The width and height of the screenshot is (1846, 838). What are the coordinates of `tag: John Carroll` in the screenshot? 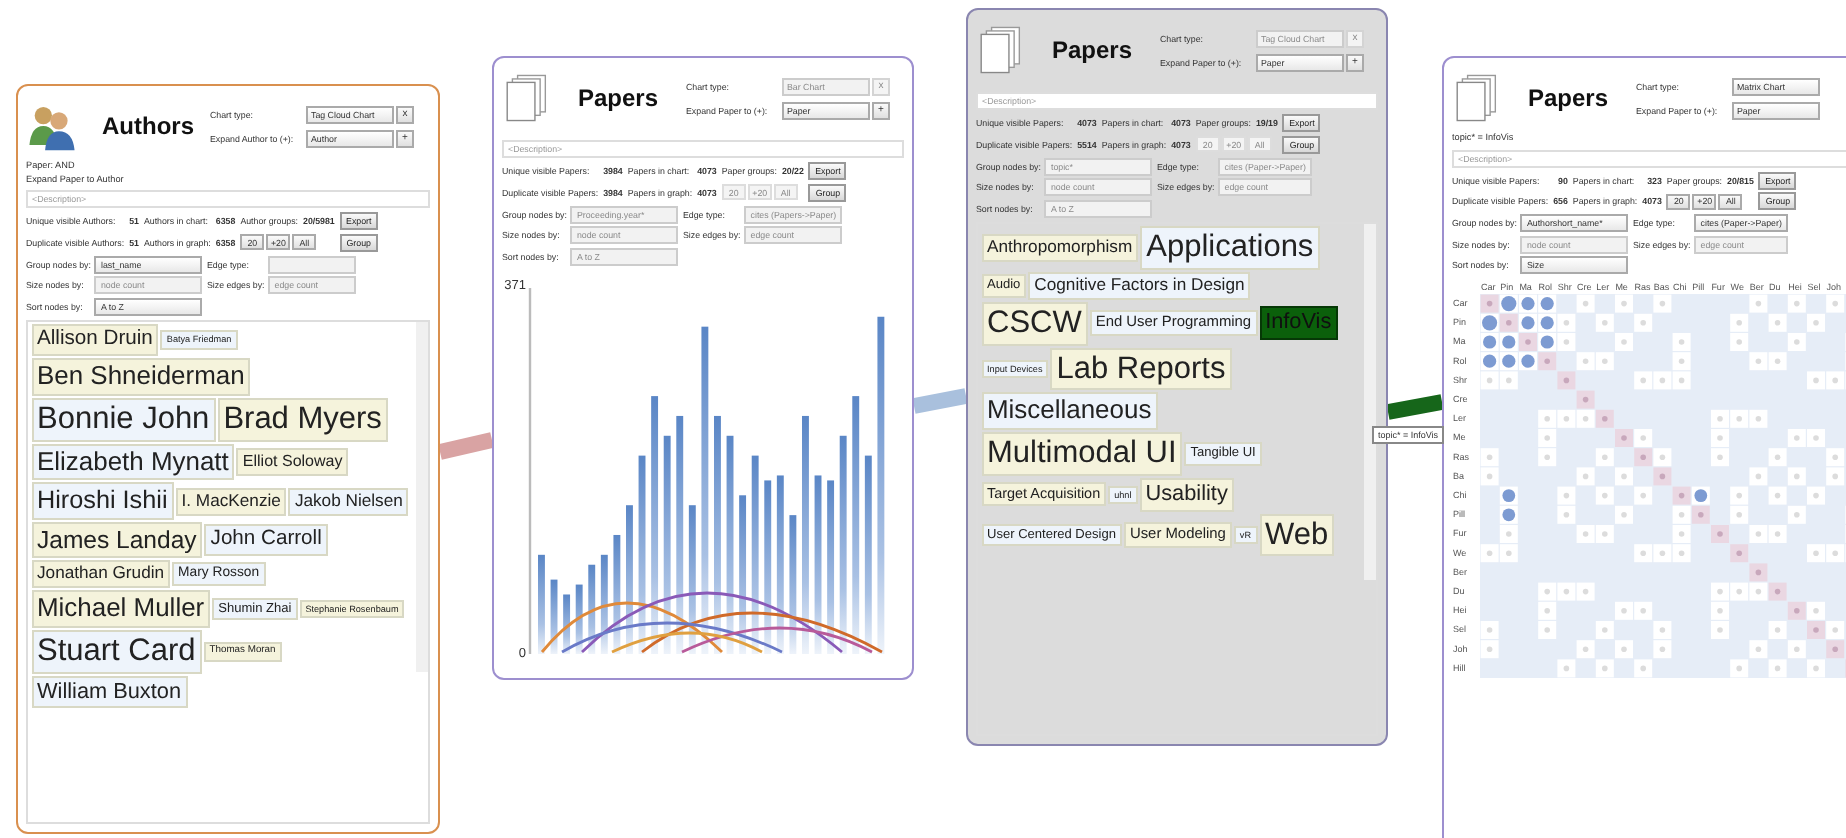 It's located at (266, 540).